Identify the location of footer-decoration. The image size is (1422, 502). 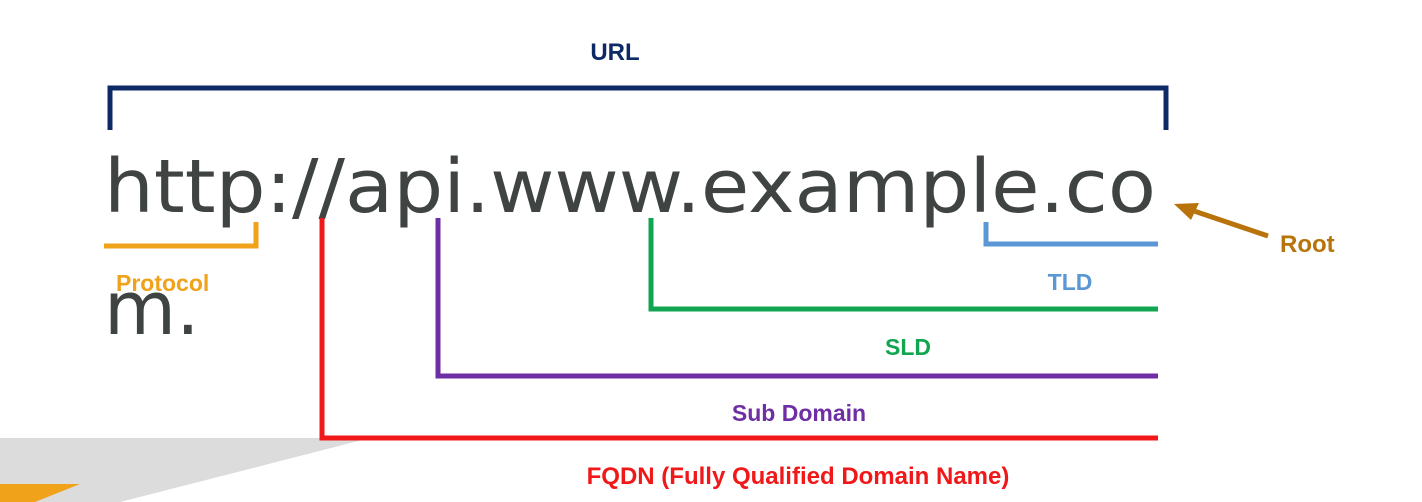
(185, 470).